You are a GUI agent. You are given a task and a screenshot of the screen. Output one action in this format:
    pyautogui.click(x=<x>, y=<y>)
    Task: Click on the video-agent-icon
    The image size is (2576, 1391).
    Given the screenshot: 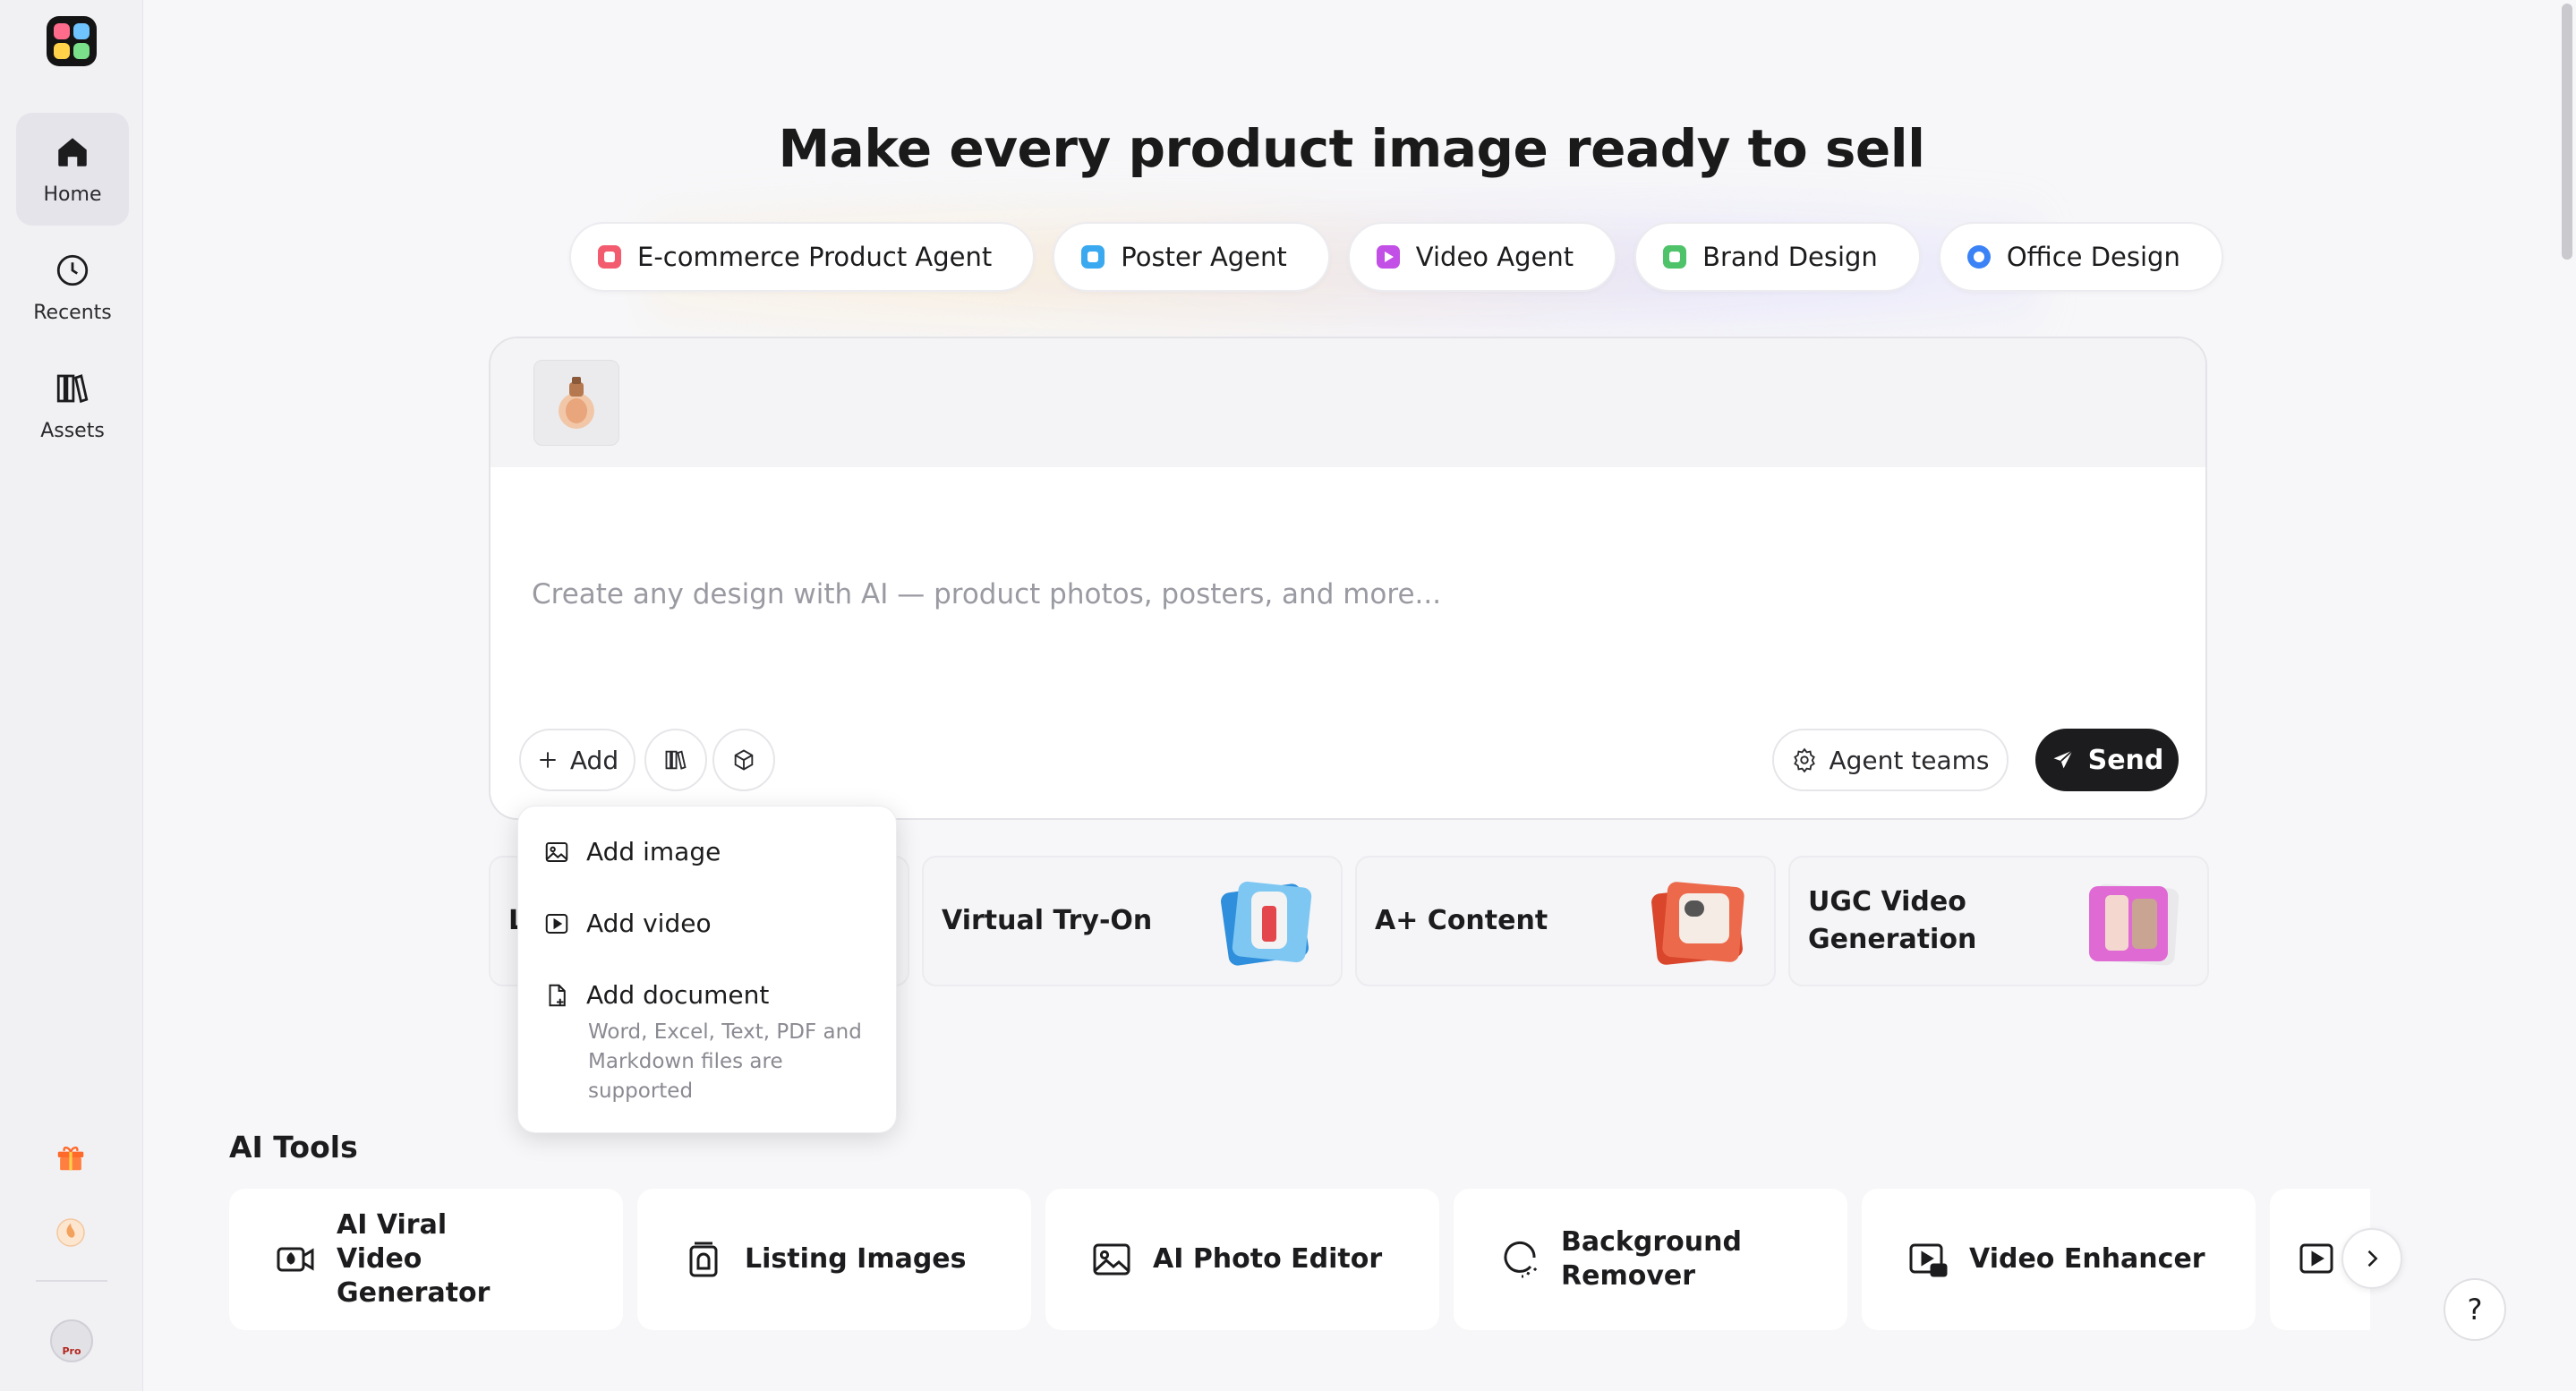 What is the action you would take?
    pyautogui.click(x=1388, y=257)
    